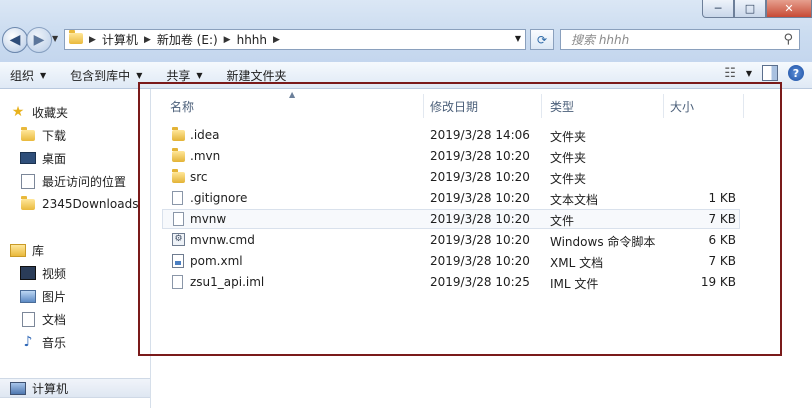 The image size is (812, 408). Describe the element at coordinates (28, 134) in the screenshot. I see `download-folder-icon` at that location.